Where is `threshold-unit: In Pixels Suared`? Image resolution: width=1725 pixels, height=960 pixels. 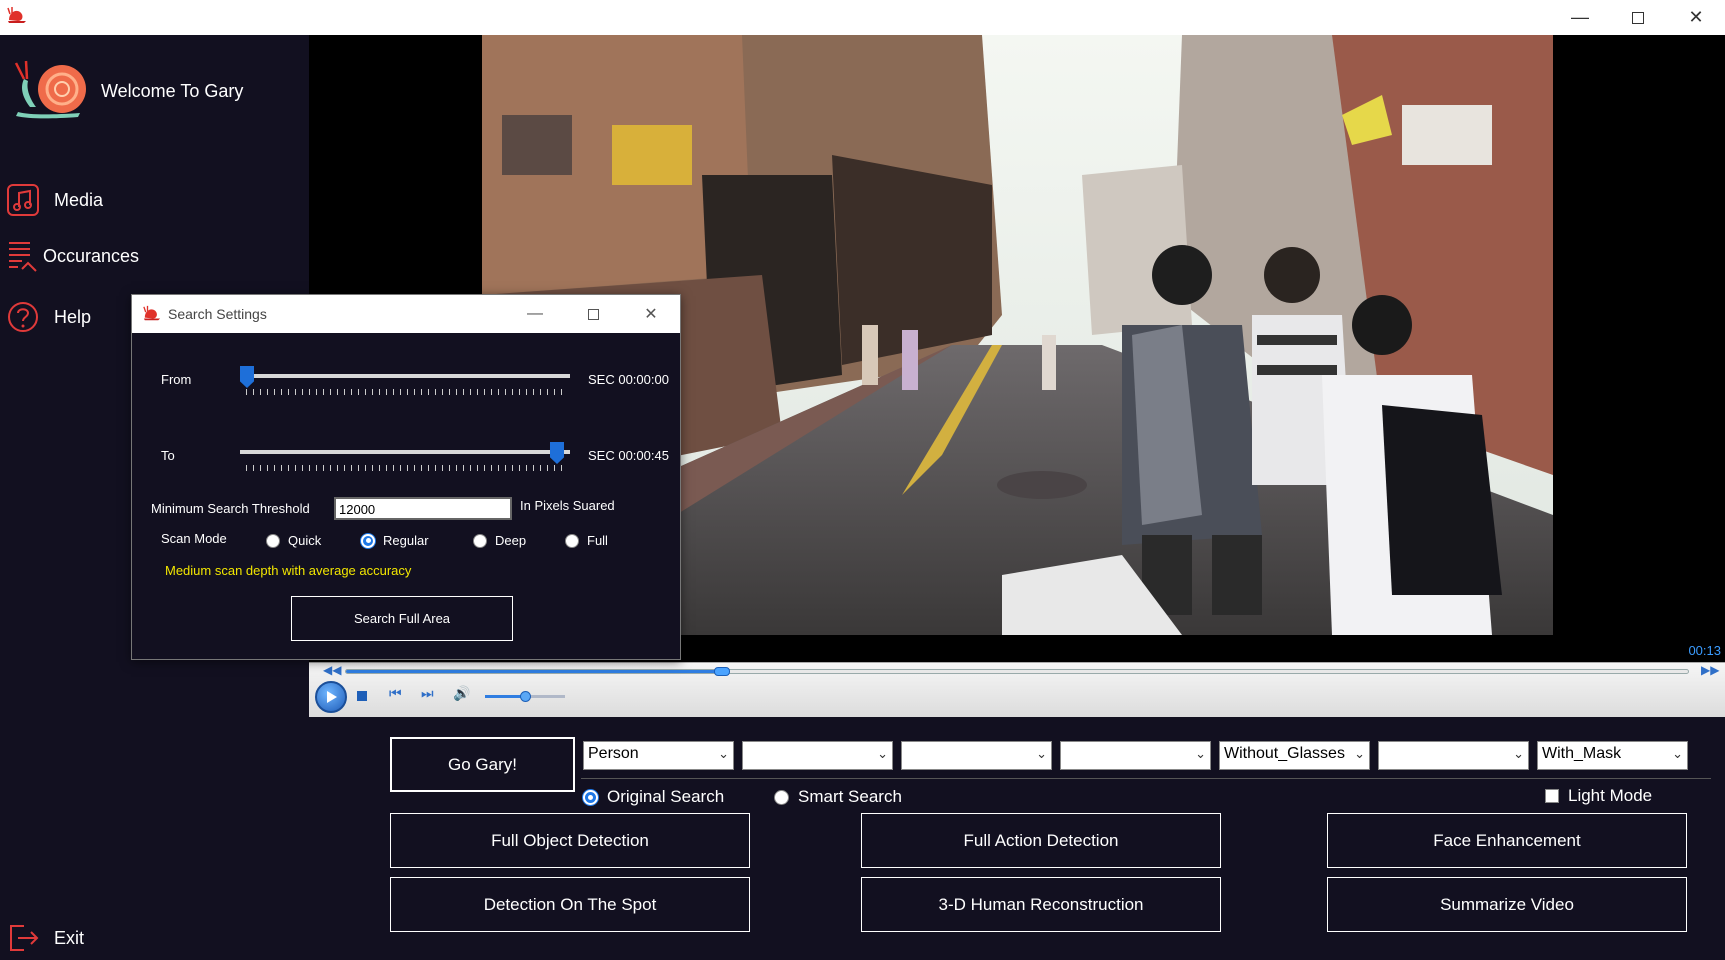
threshold-unit: In Pixels Suared is located at coordinates (567, 505).